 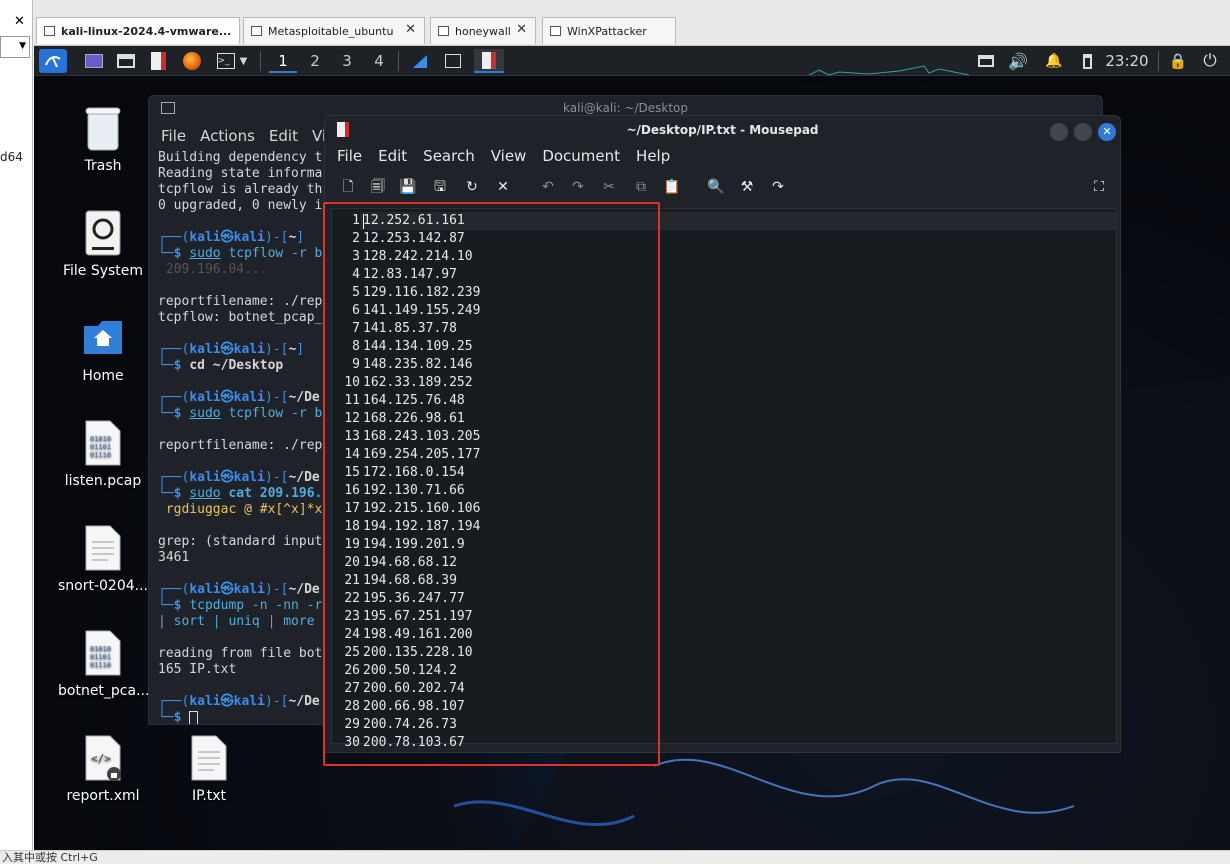 I want to click on vm-tab-honeywall: honeywall ✕, so click(x=483, y=30).